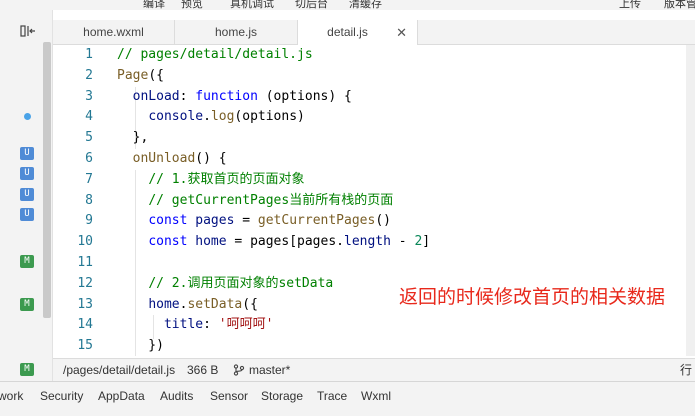  I want to click on file-size: 366 B, so click(203, 370).